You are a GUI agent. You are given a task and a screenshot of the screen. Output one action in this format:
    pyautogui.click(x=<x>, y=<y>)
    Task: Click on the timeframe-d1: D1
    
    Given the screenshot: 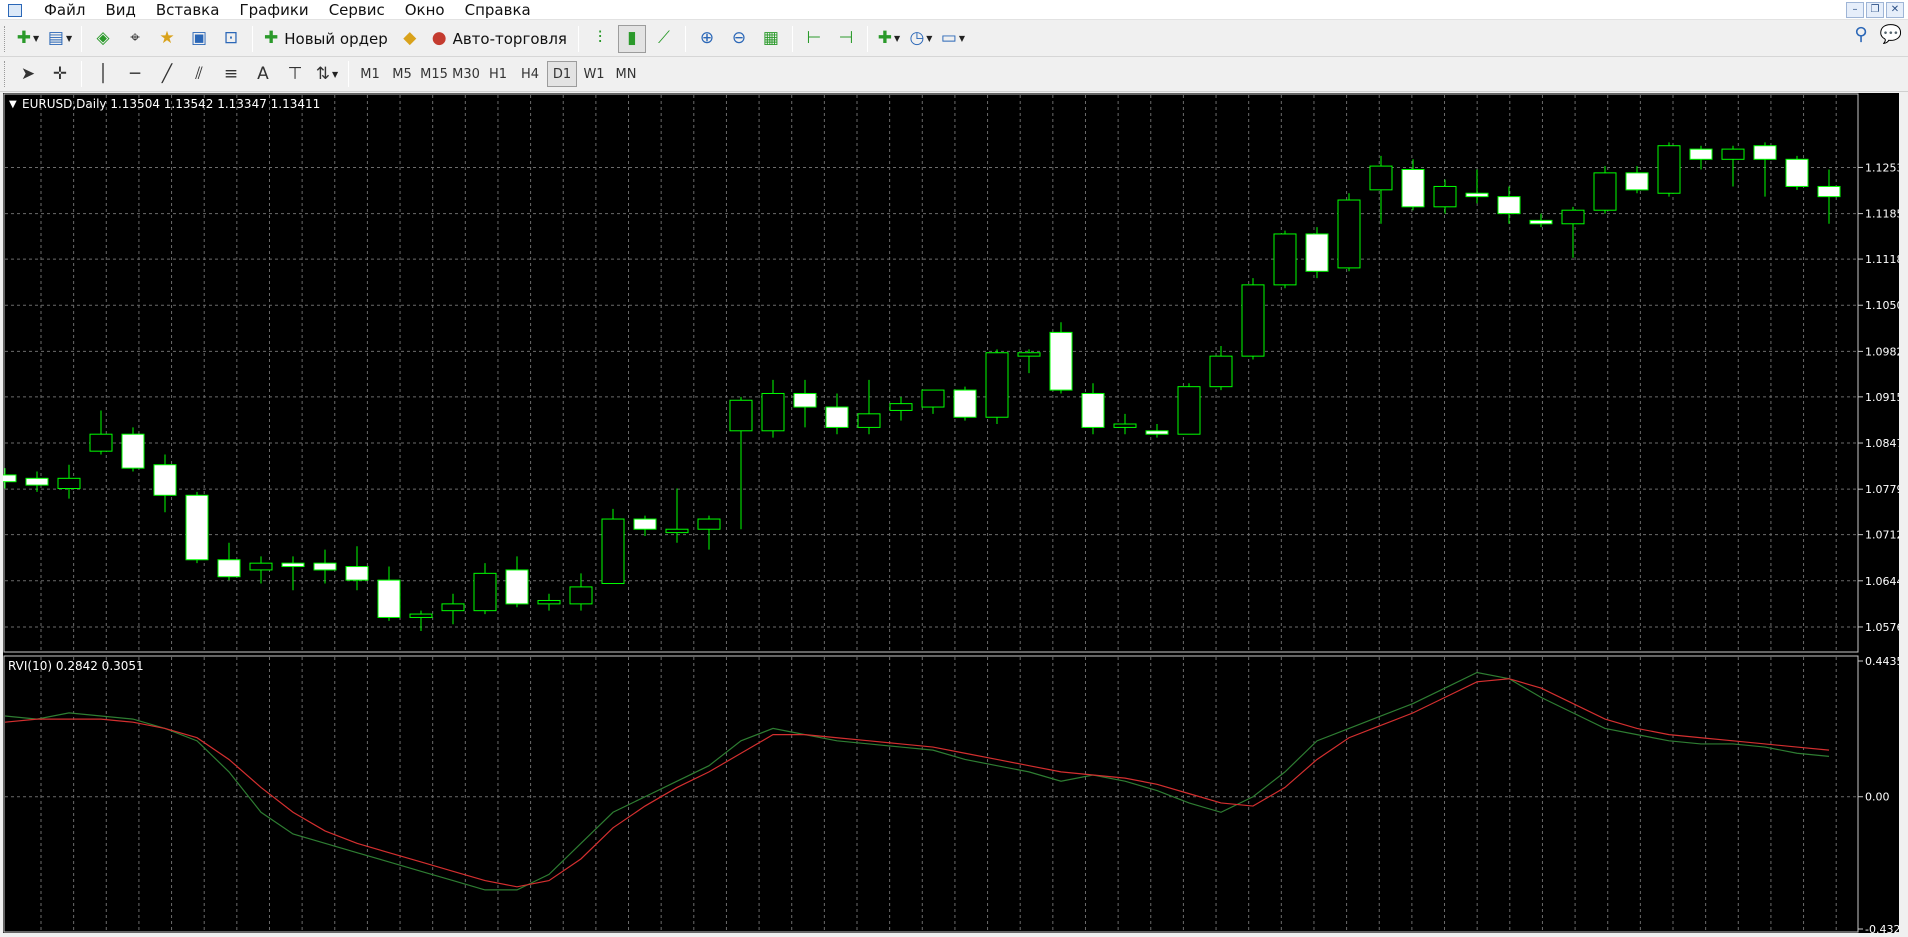 What is the action you would take?
    pyautogui.click(x=562, y=74)
    